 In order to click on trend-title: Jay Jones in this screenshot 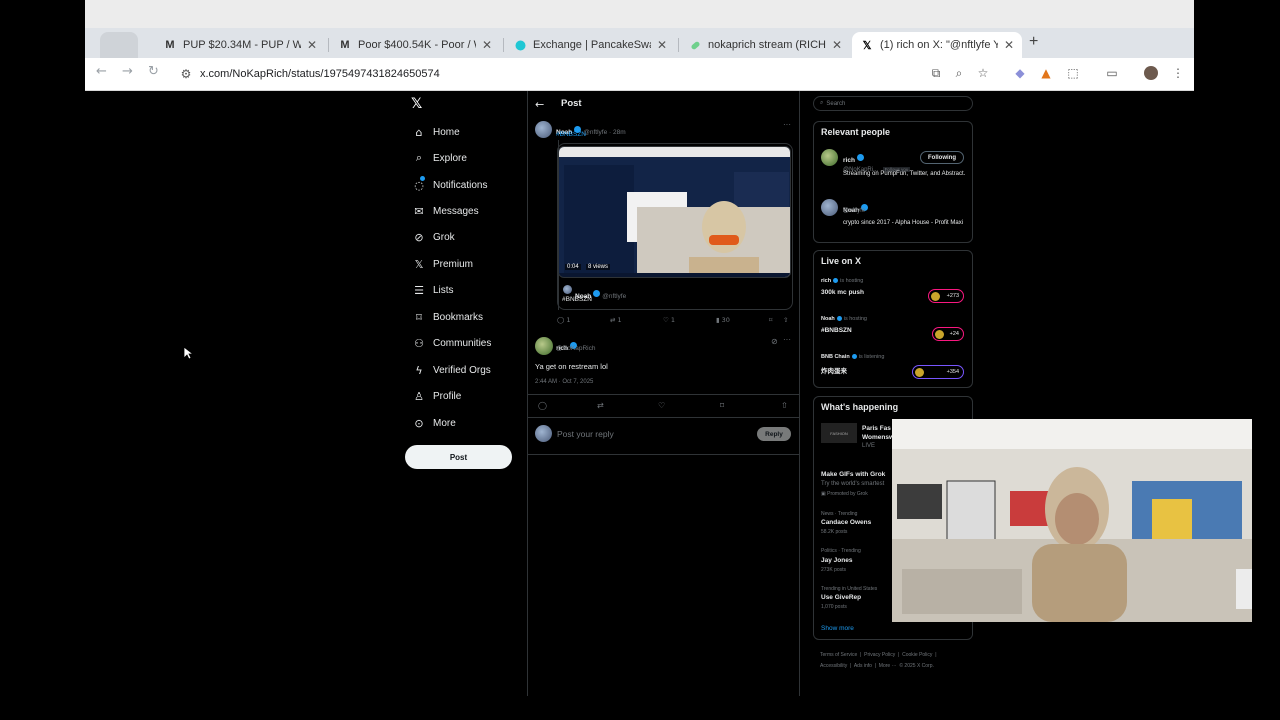, I will do `click(836, 560)`.